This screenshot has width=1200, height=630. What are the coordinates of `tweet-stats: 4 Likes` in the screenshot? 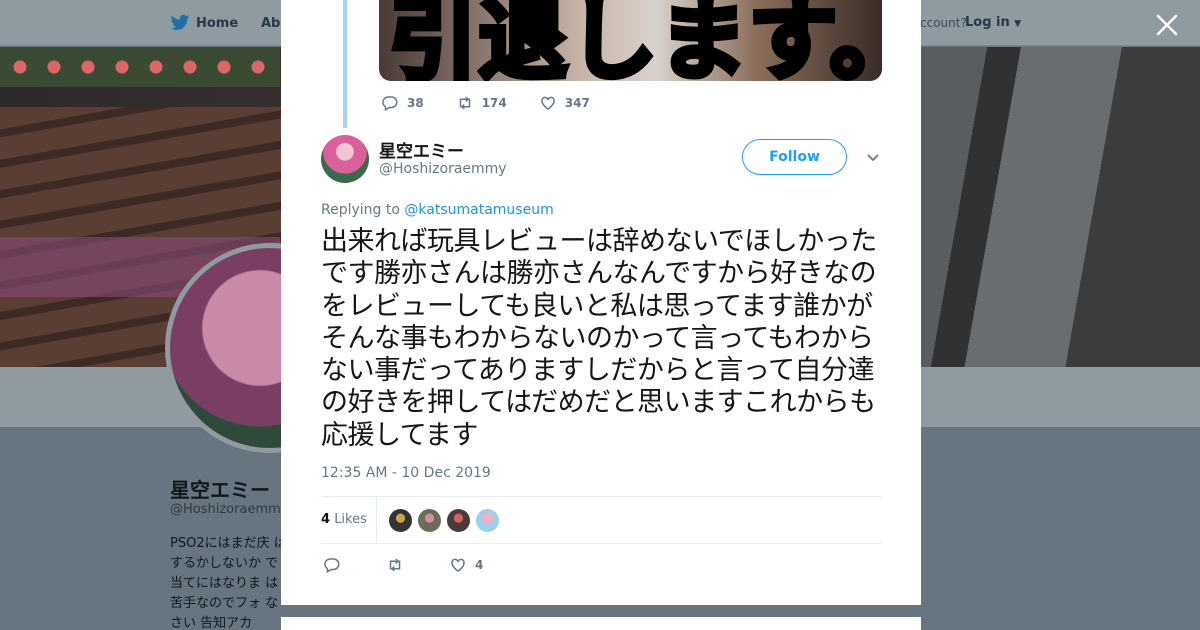 It's located at (601, 520).